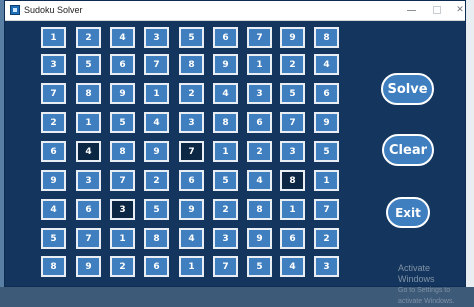  What do you see at coordinates (408, 212) in the screenshot?
I see `exit-button: Exit` at bounding box center [408, 212].